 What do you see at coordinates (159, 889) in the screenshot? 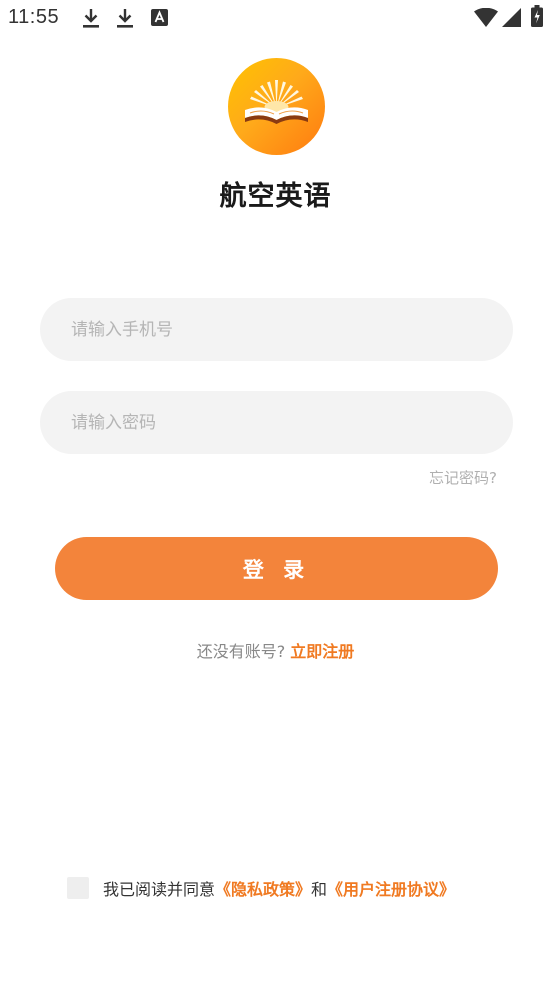
I see `agreement-prefix: 我已阅读并同意` at bounding box center [159, 889].